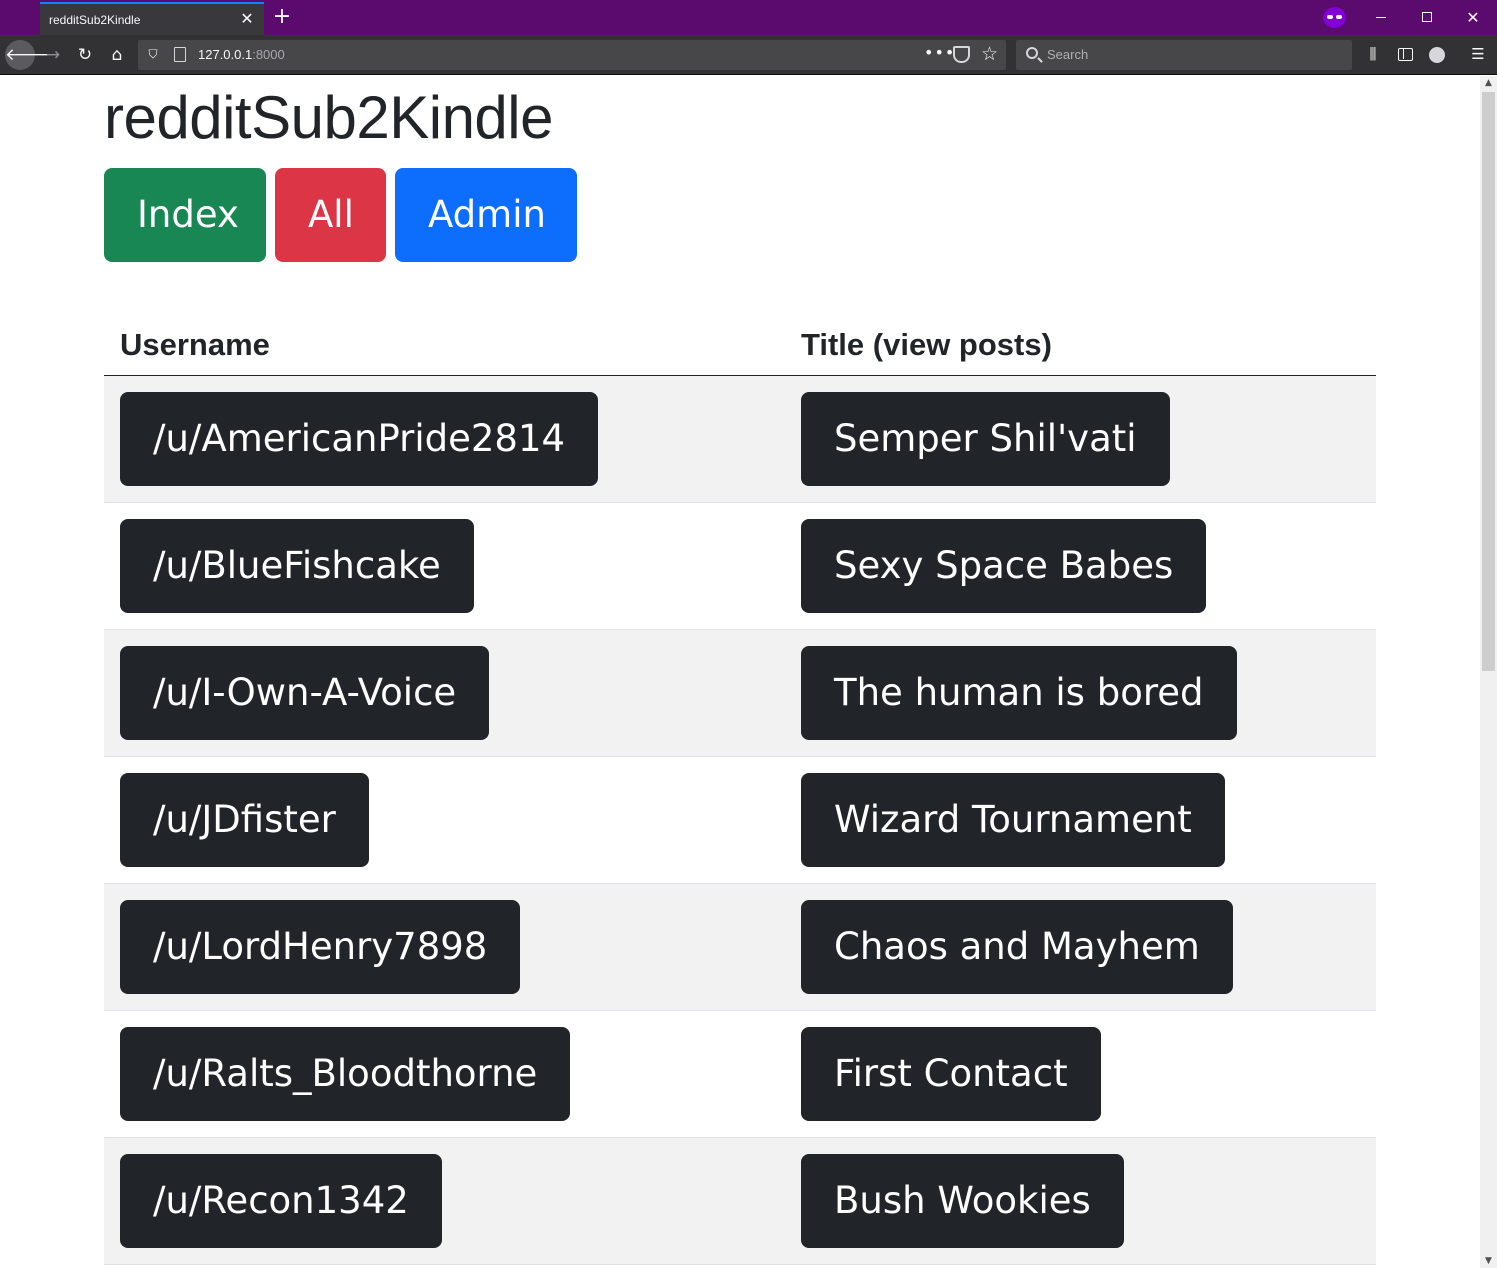  What do you see at coordinates (989, 54) in the screenshot?
I see `bookmark-star-icon: ☆` at bounding box center [989, 54].